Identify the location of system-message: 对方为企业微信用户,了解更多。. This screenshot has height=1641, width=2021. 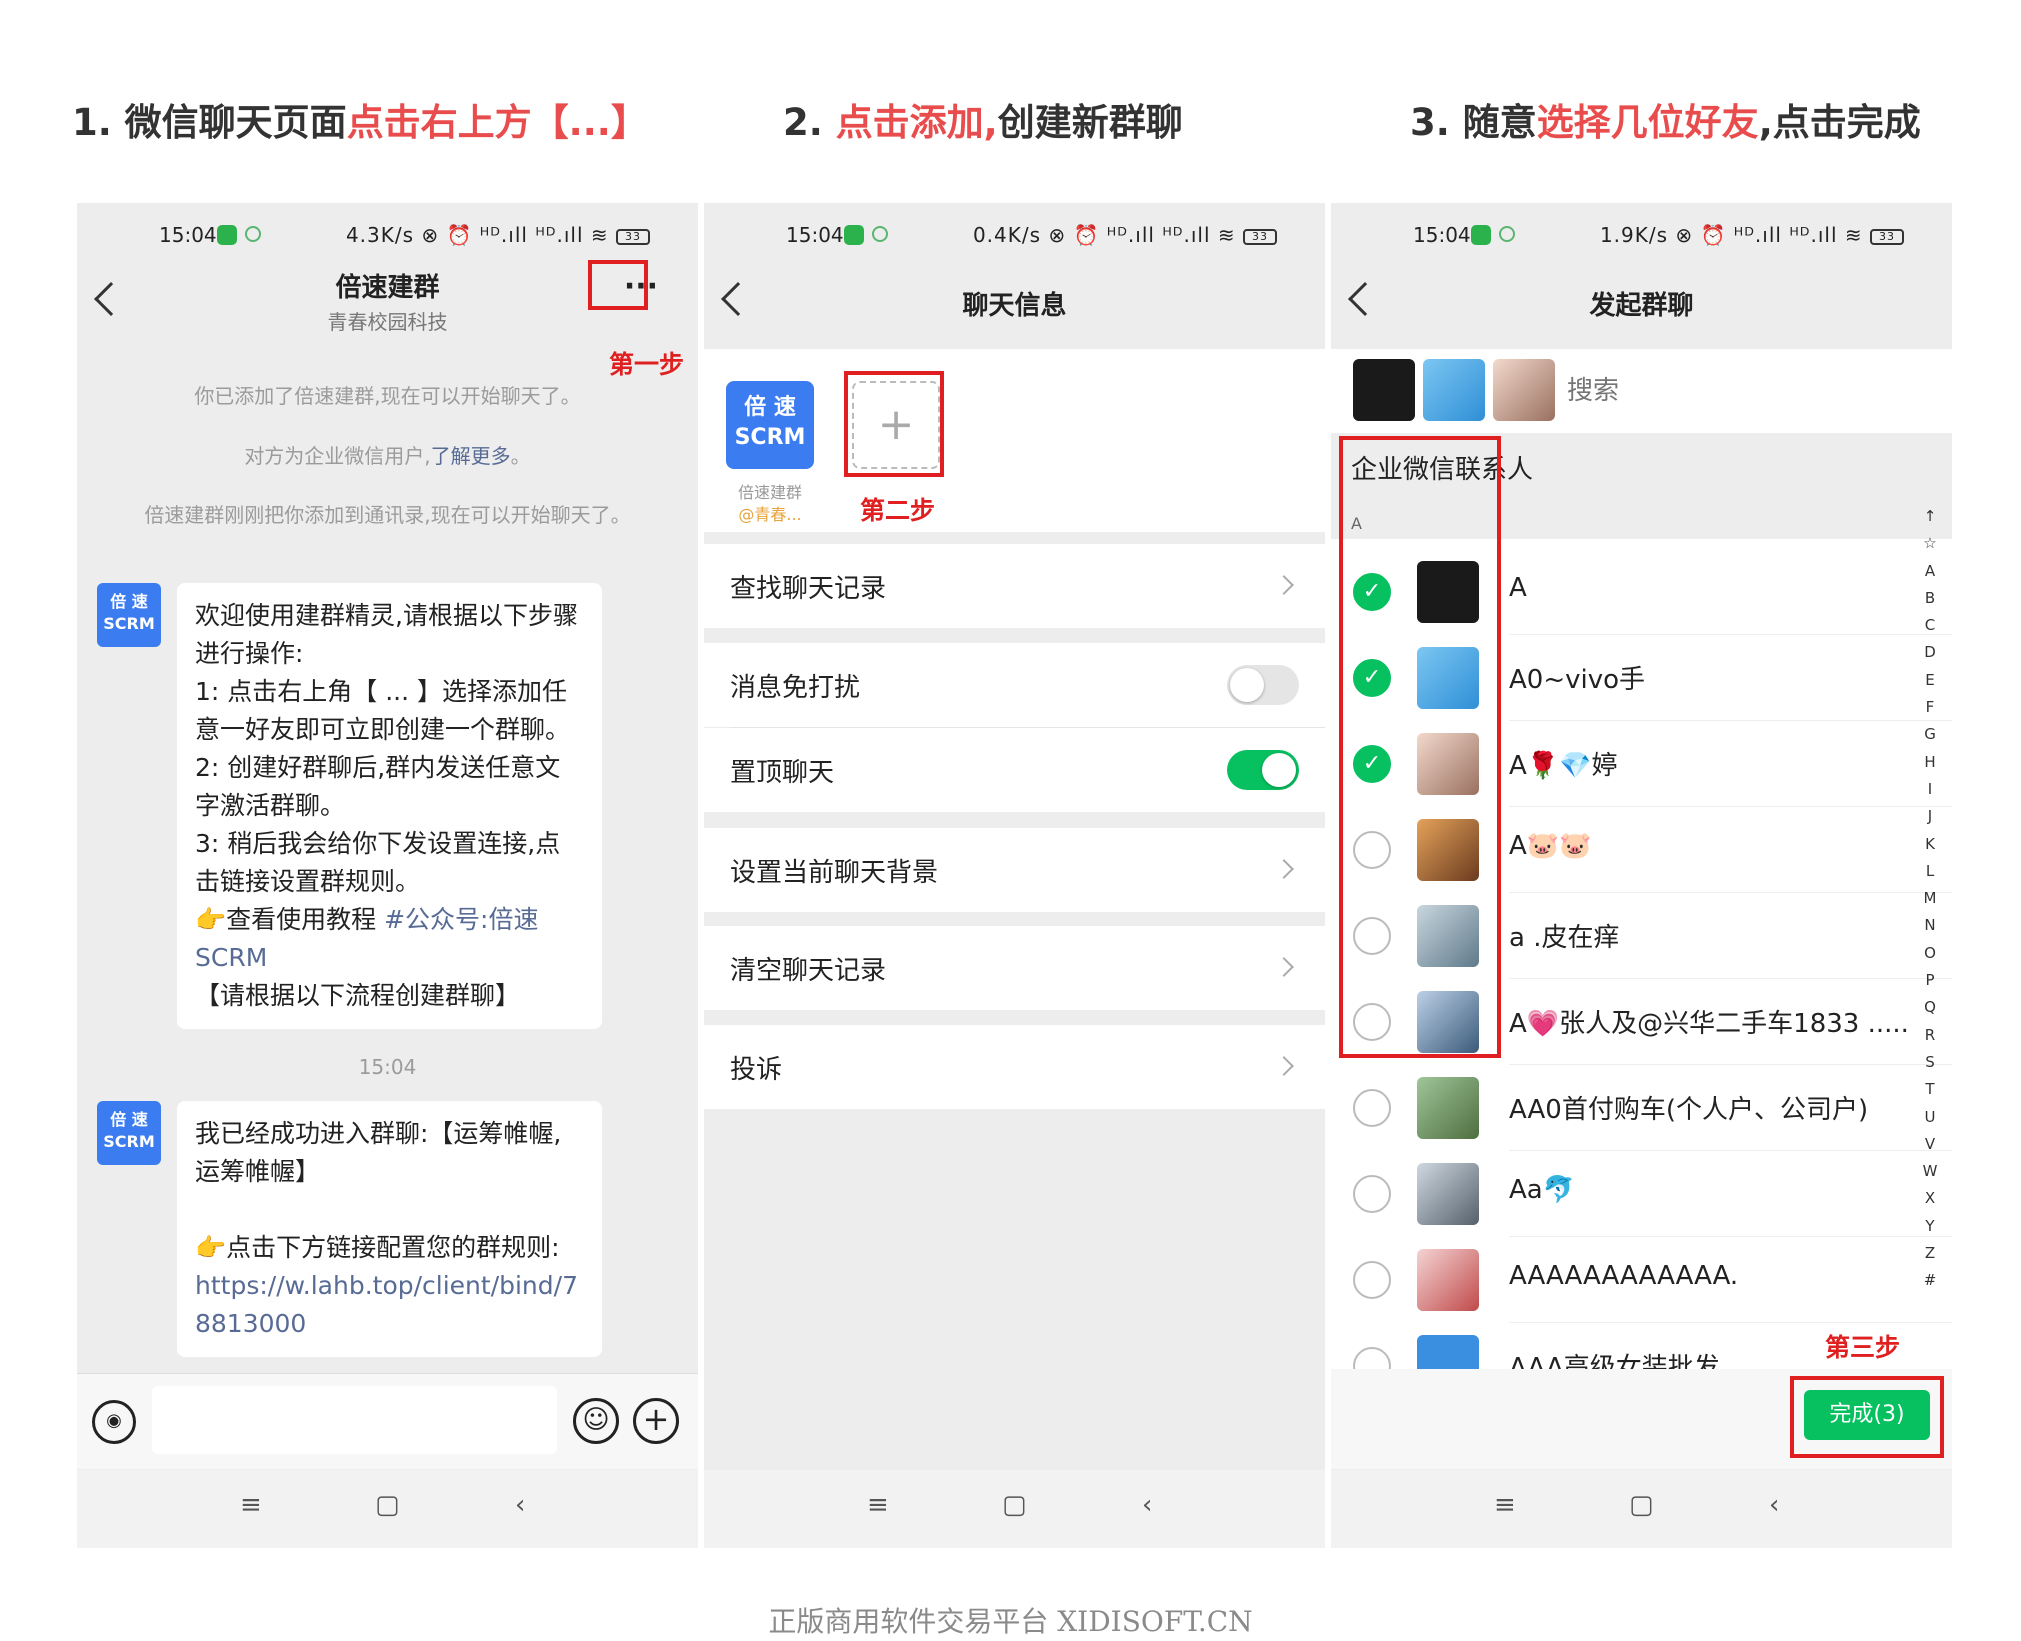
(387, 456).